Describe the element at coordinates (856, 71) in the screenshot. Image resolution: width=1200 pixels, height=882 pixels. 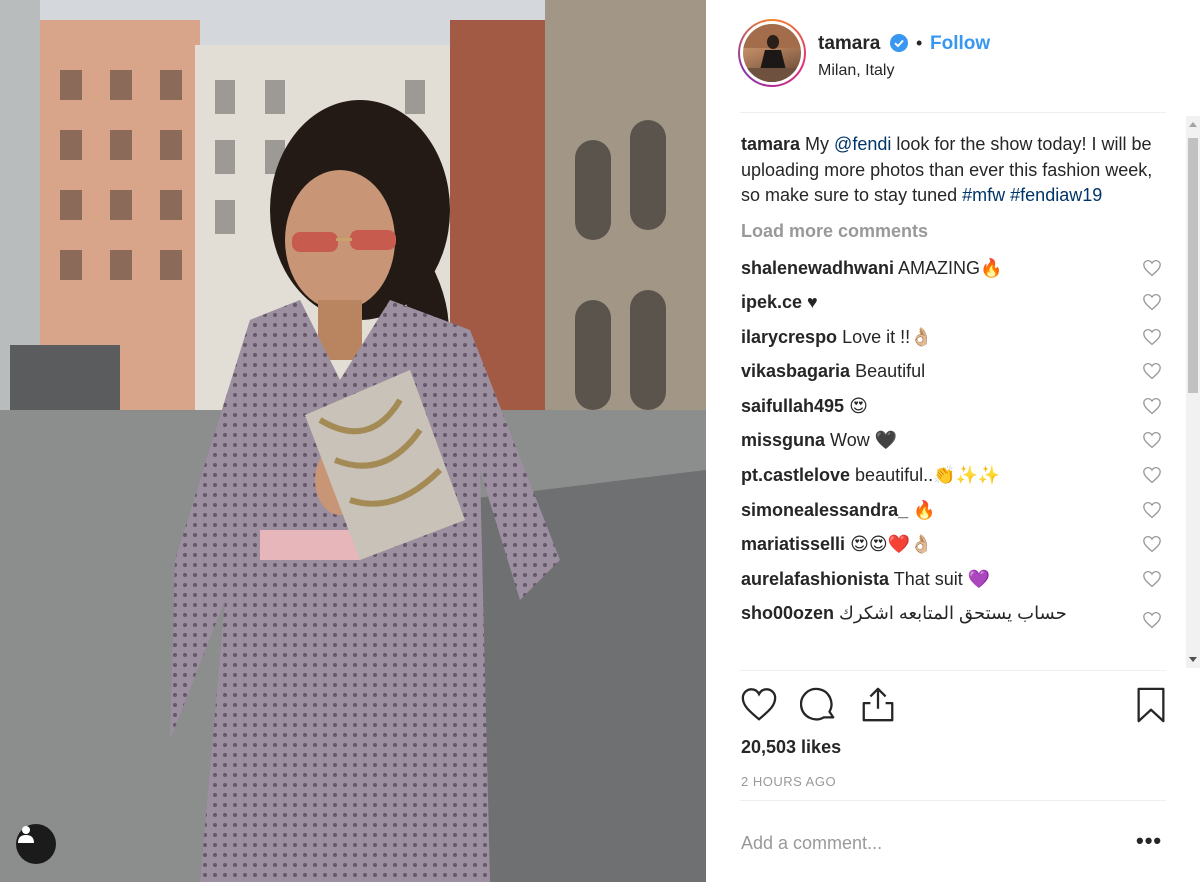
I see `post-location: Milan, Italy` at that location.